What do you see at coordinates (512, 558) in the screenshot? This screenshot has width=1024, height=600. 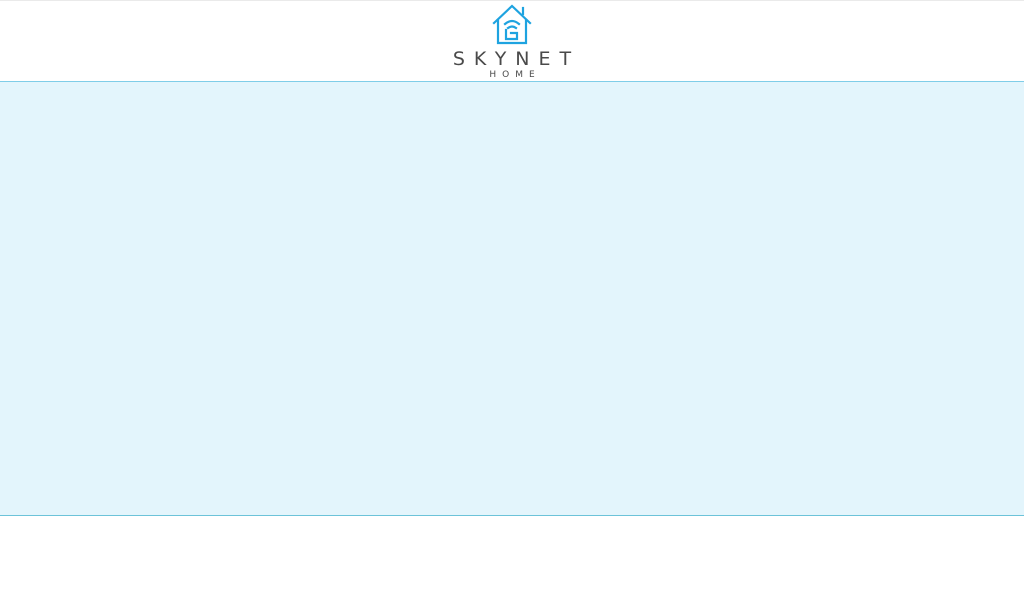 I see `footer-area` at bounding box center [512, 558].